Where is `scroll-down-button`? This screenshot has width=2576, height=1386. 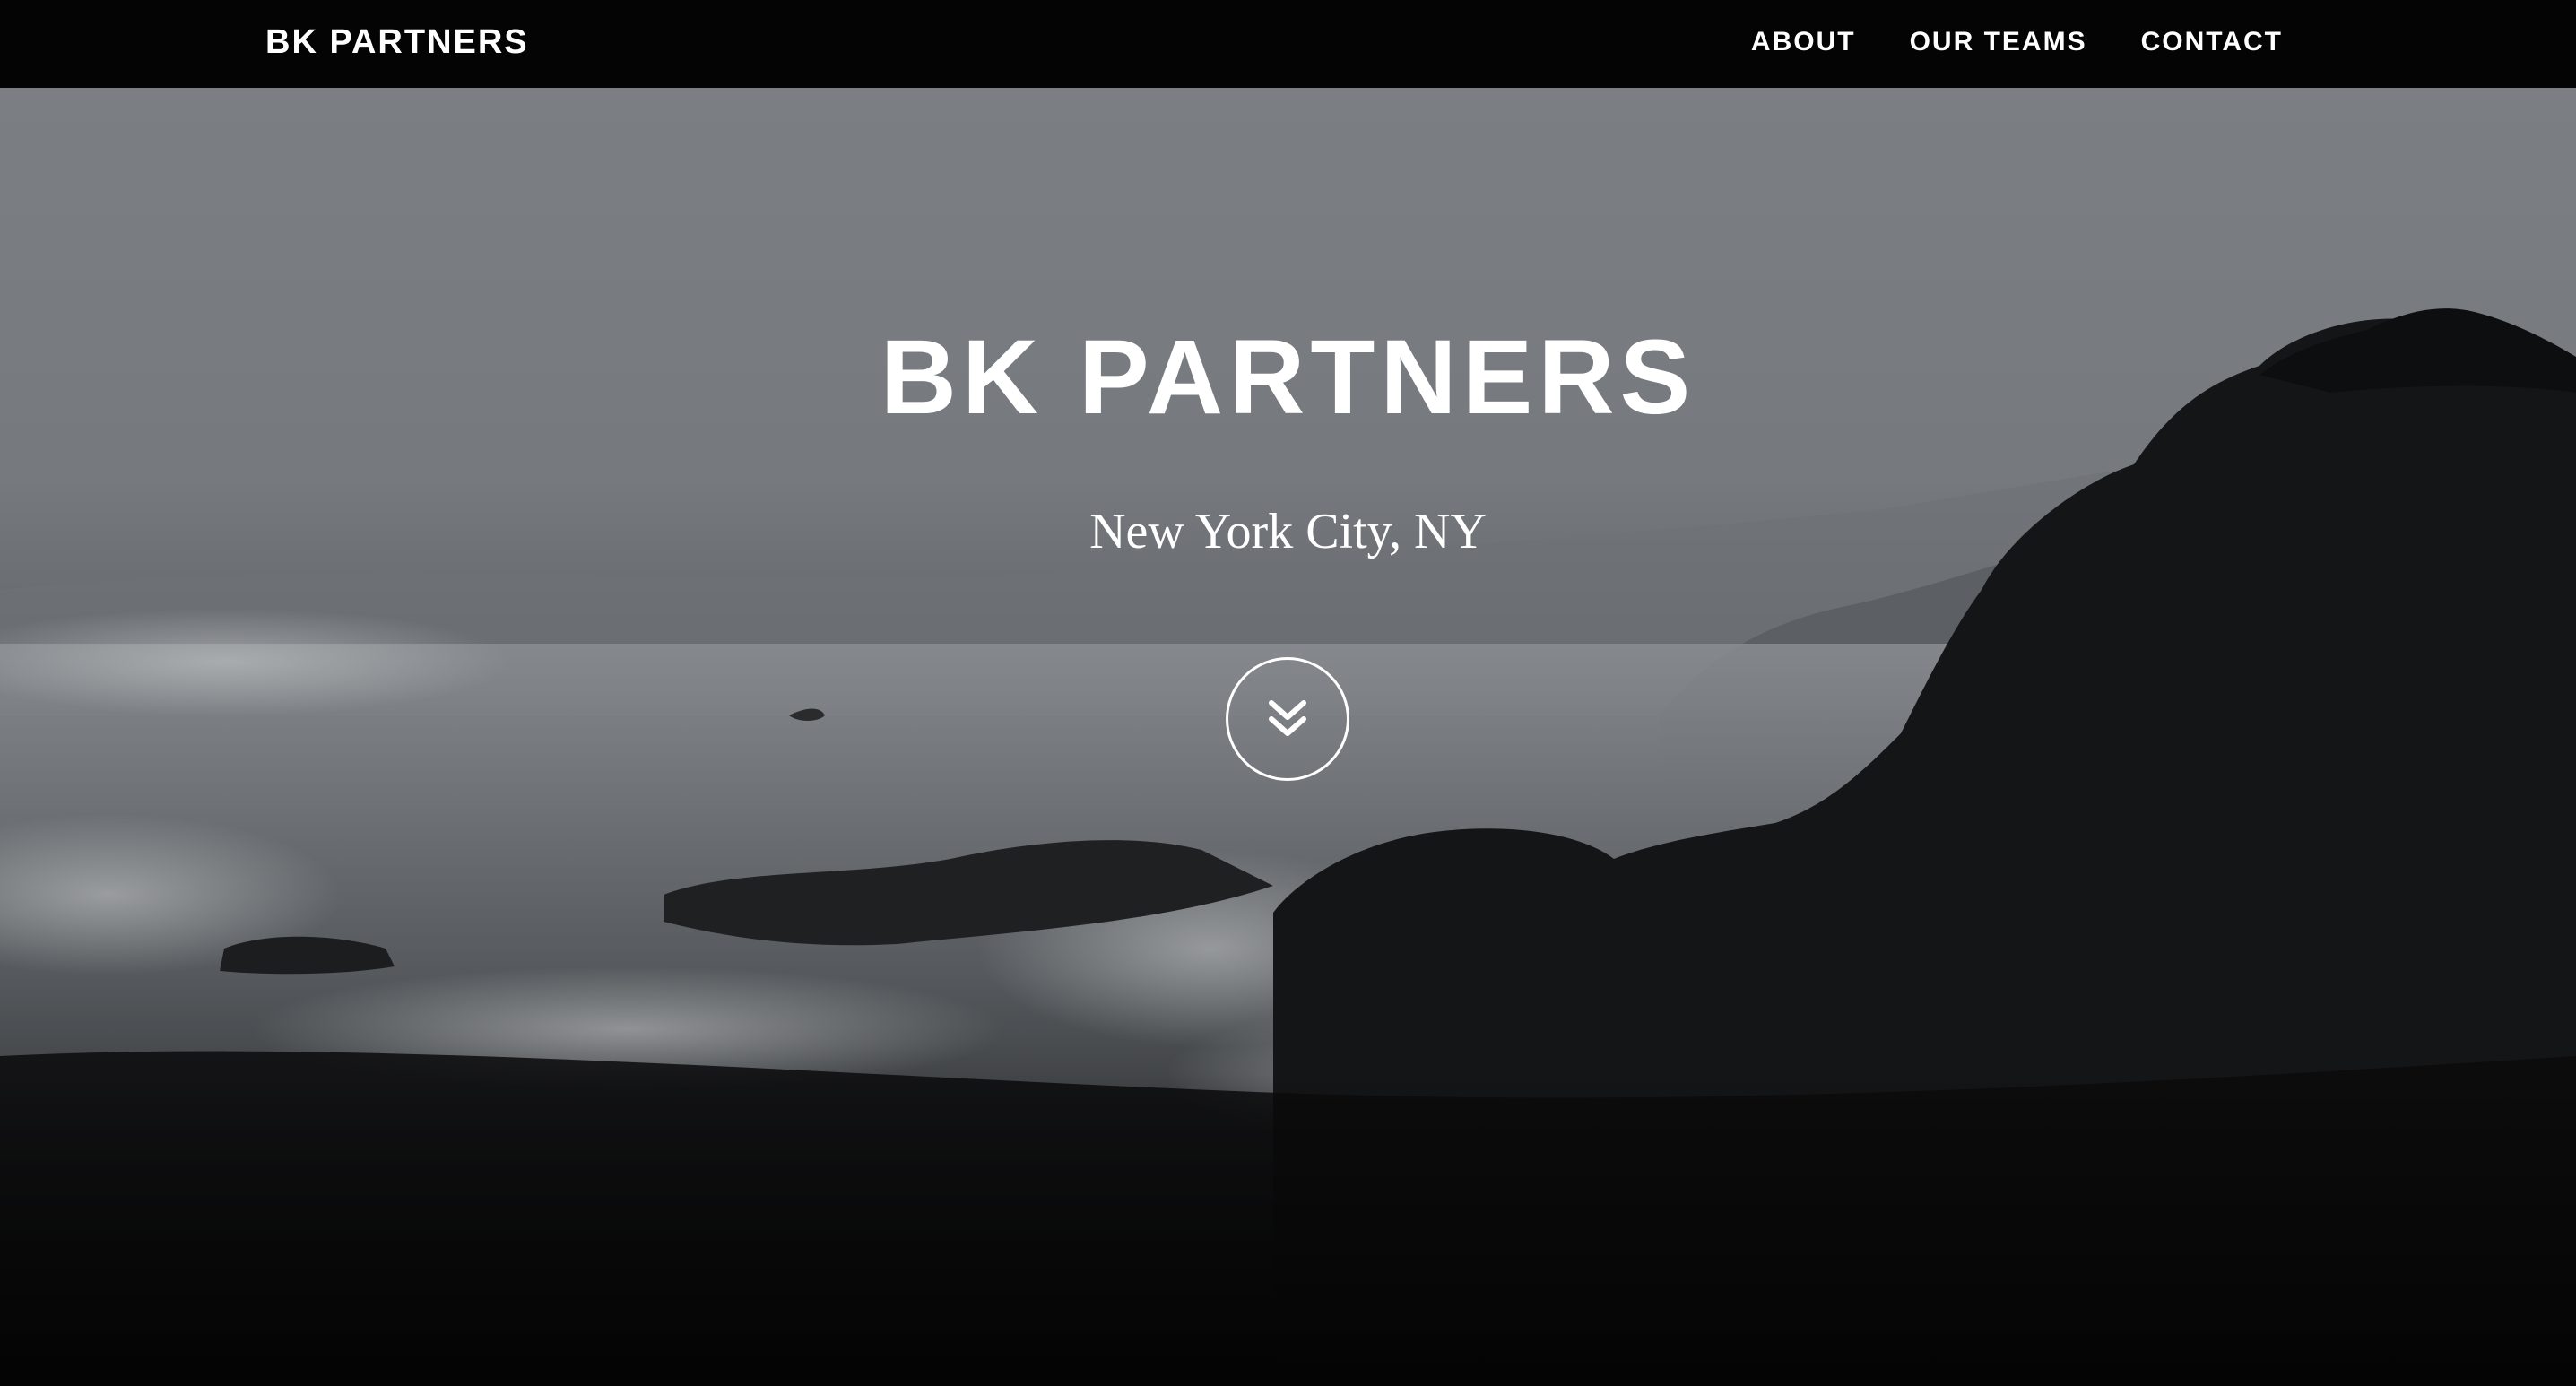
scroll-down-button is located at coordinates (1287, 719).